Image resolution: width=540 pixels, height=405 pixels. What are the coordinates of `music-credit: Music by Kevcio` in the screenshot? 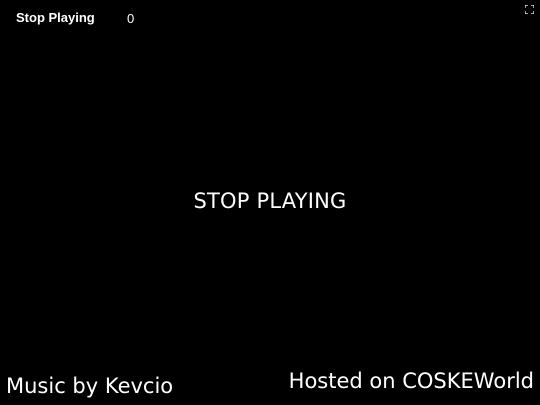 It's located at (90, 386).